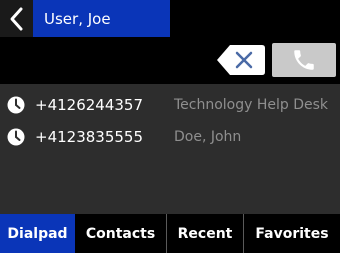  Describe the element at coordinates (170, 105) in the screenshot. I see `list-item: +4126244357 Technology Help Desk` at that location.